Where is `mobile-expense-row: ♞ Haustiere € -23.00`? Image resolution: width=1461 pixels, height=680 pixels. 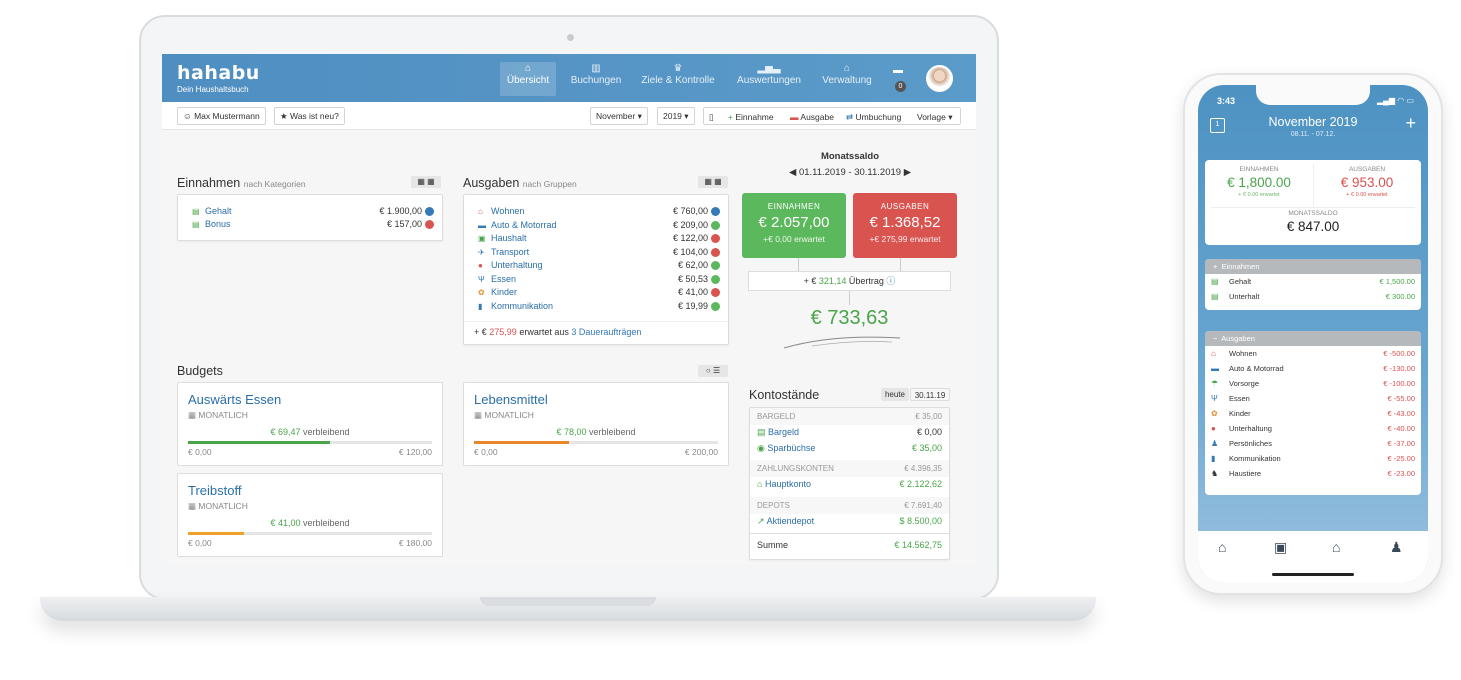
mobile-expense-row: ♞ Haustiere € -23.00 is located at coordinates (1313, 473).